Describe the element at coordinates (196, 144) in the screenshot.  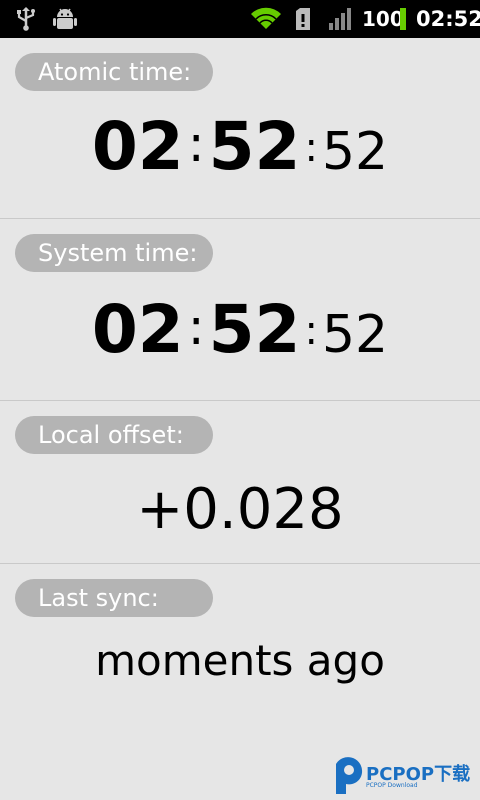
I see `atomic-colon-1: :` at that location.